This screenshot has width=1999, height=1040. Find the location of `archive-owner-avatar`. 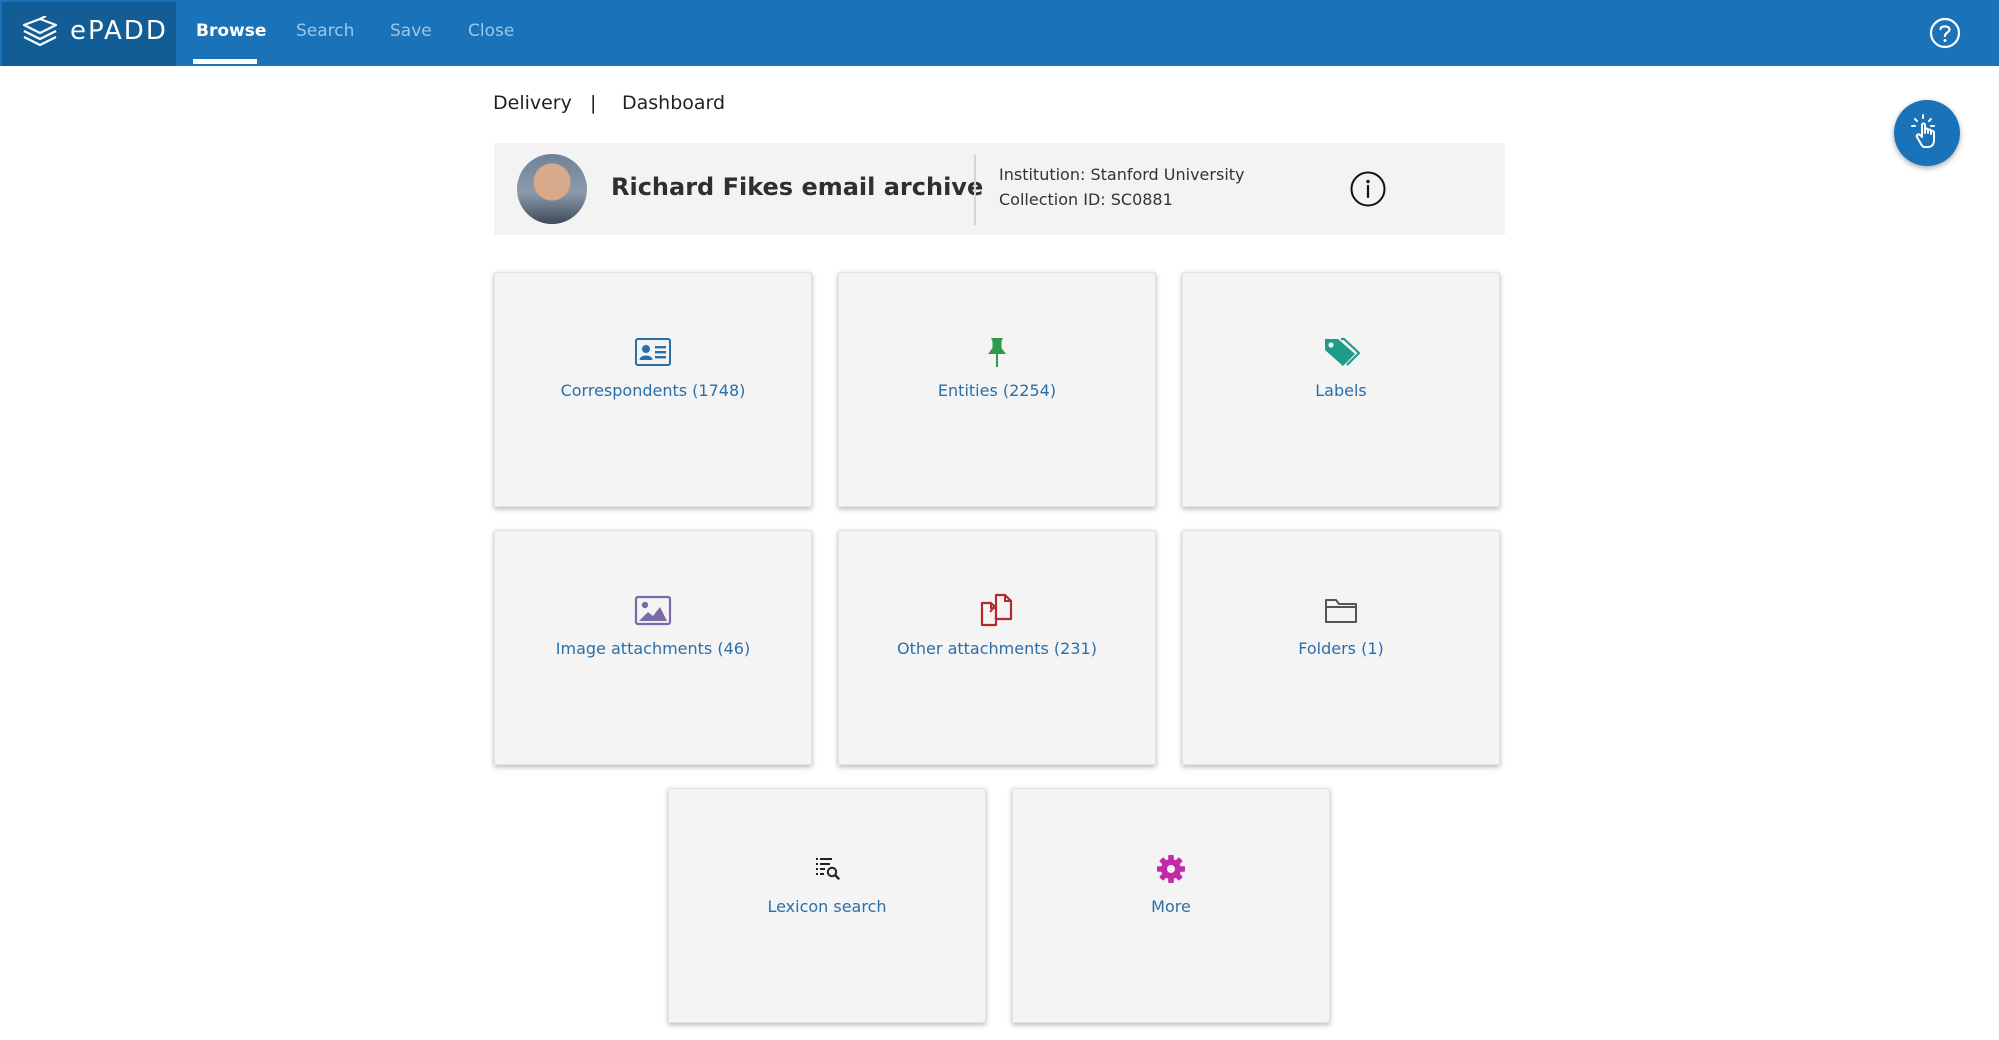

archive-owner-avatar is located at coordinates (552, 189).